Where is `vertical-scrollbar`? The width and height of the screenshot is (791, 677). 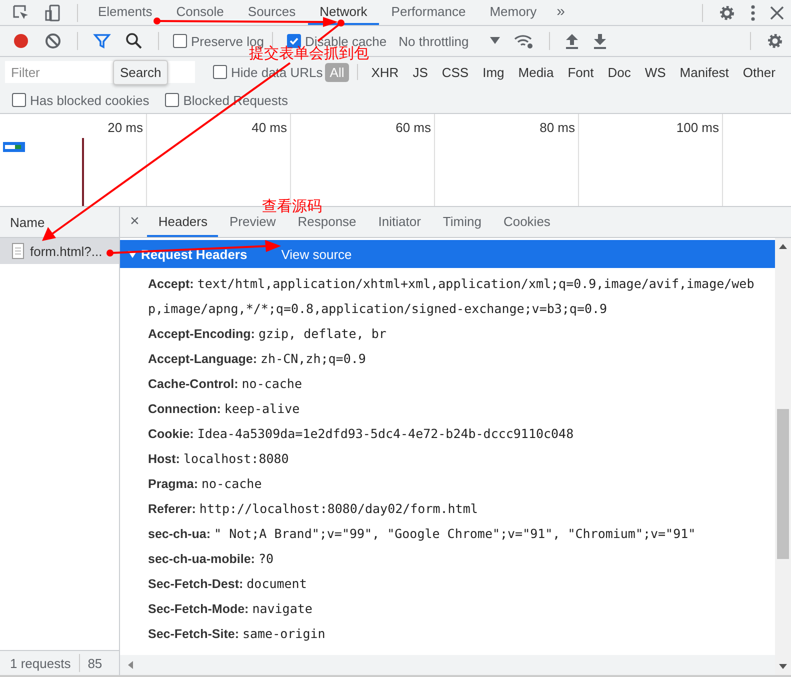
vertical-scrollbar is located at coordinates (783, 456).